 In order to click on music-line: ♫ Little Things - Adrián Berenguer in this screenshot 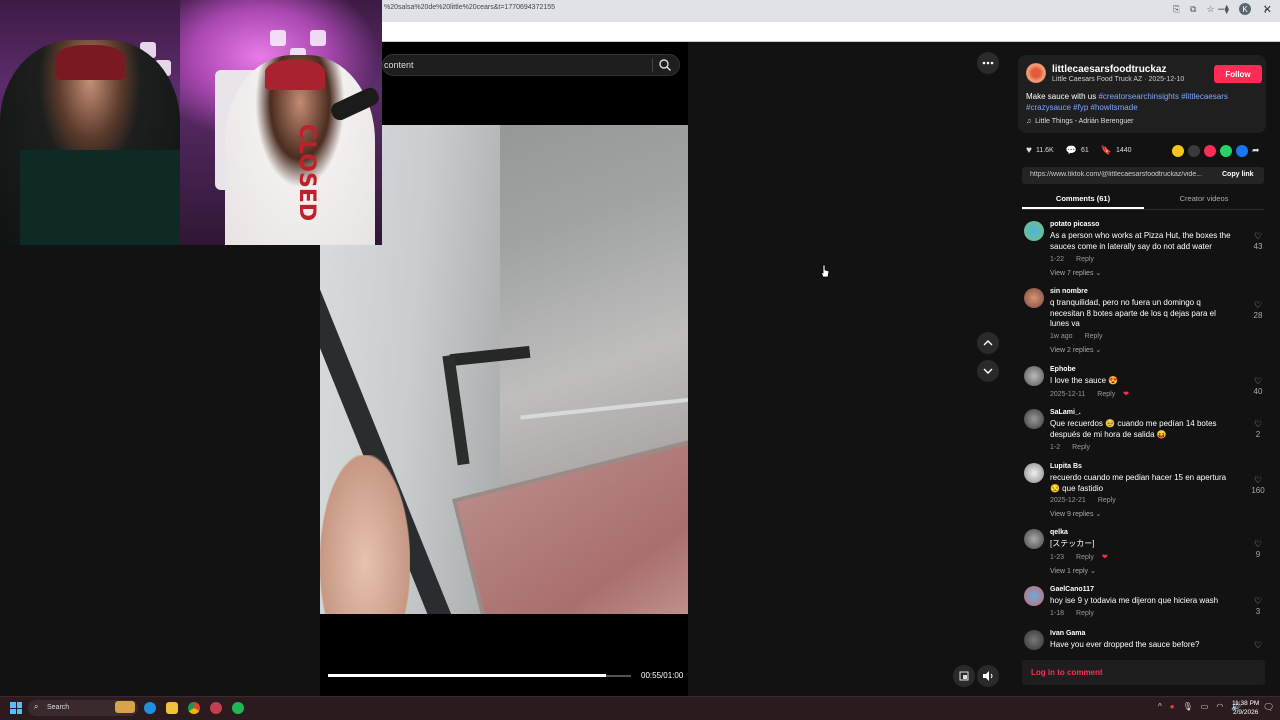, I will do `click(1079, 121)`.